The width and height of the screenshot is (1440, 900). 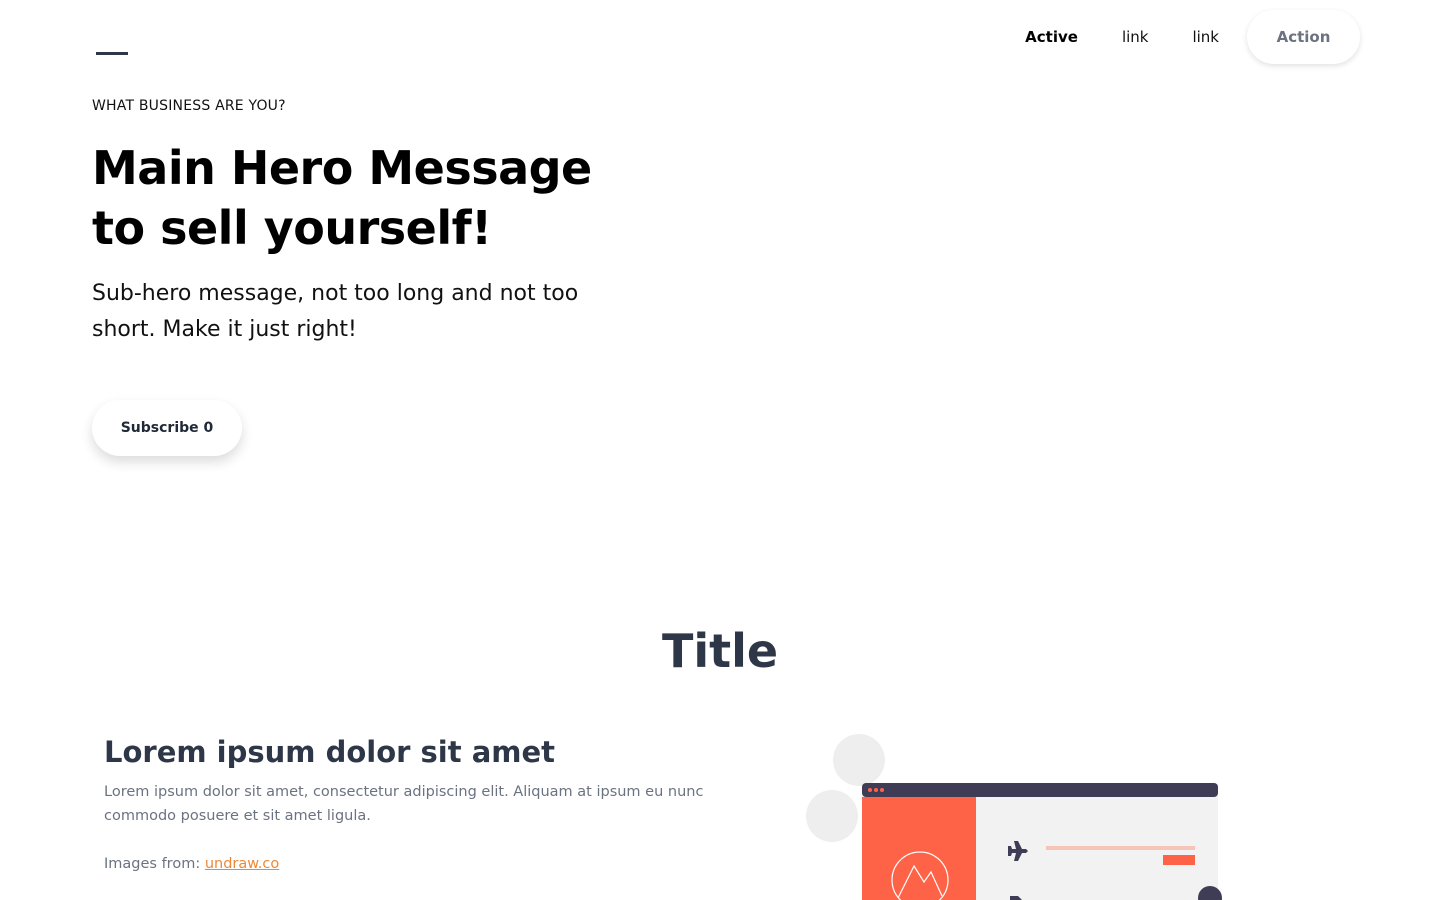 What do you see at coordinates (112, 53) in the screenshot?
I see `logo-dash` at bounding box center [112, 53].